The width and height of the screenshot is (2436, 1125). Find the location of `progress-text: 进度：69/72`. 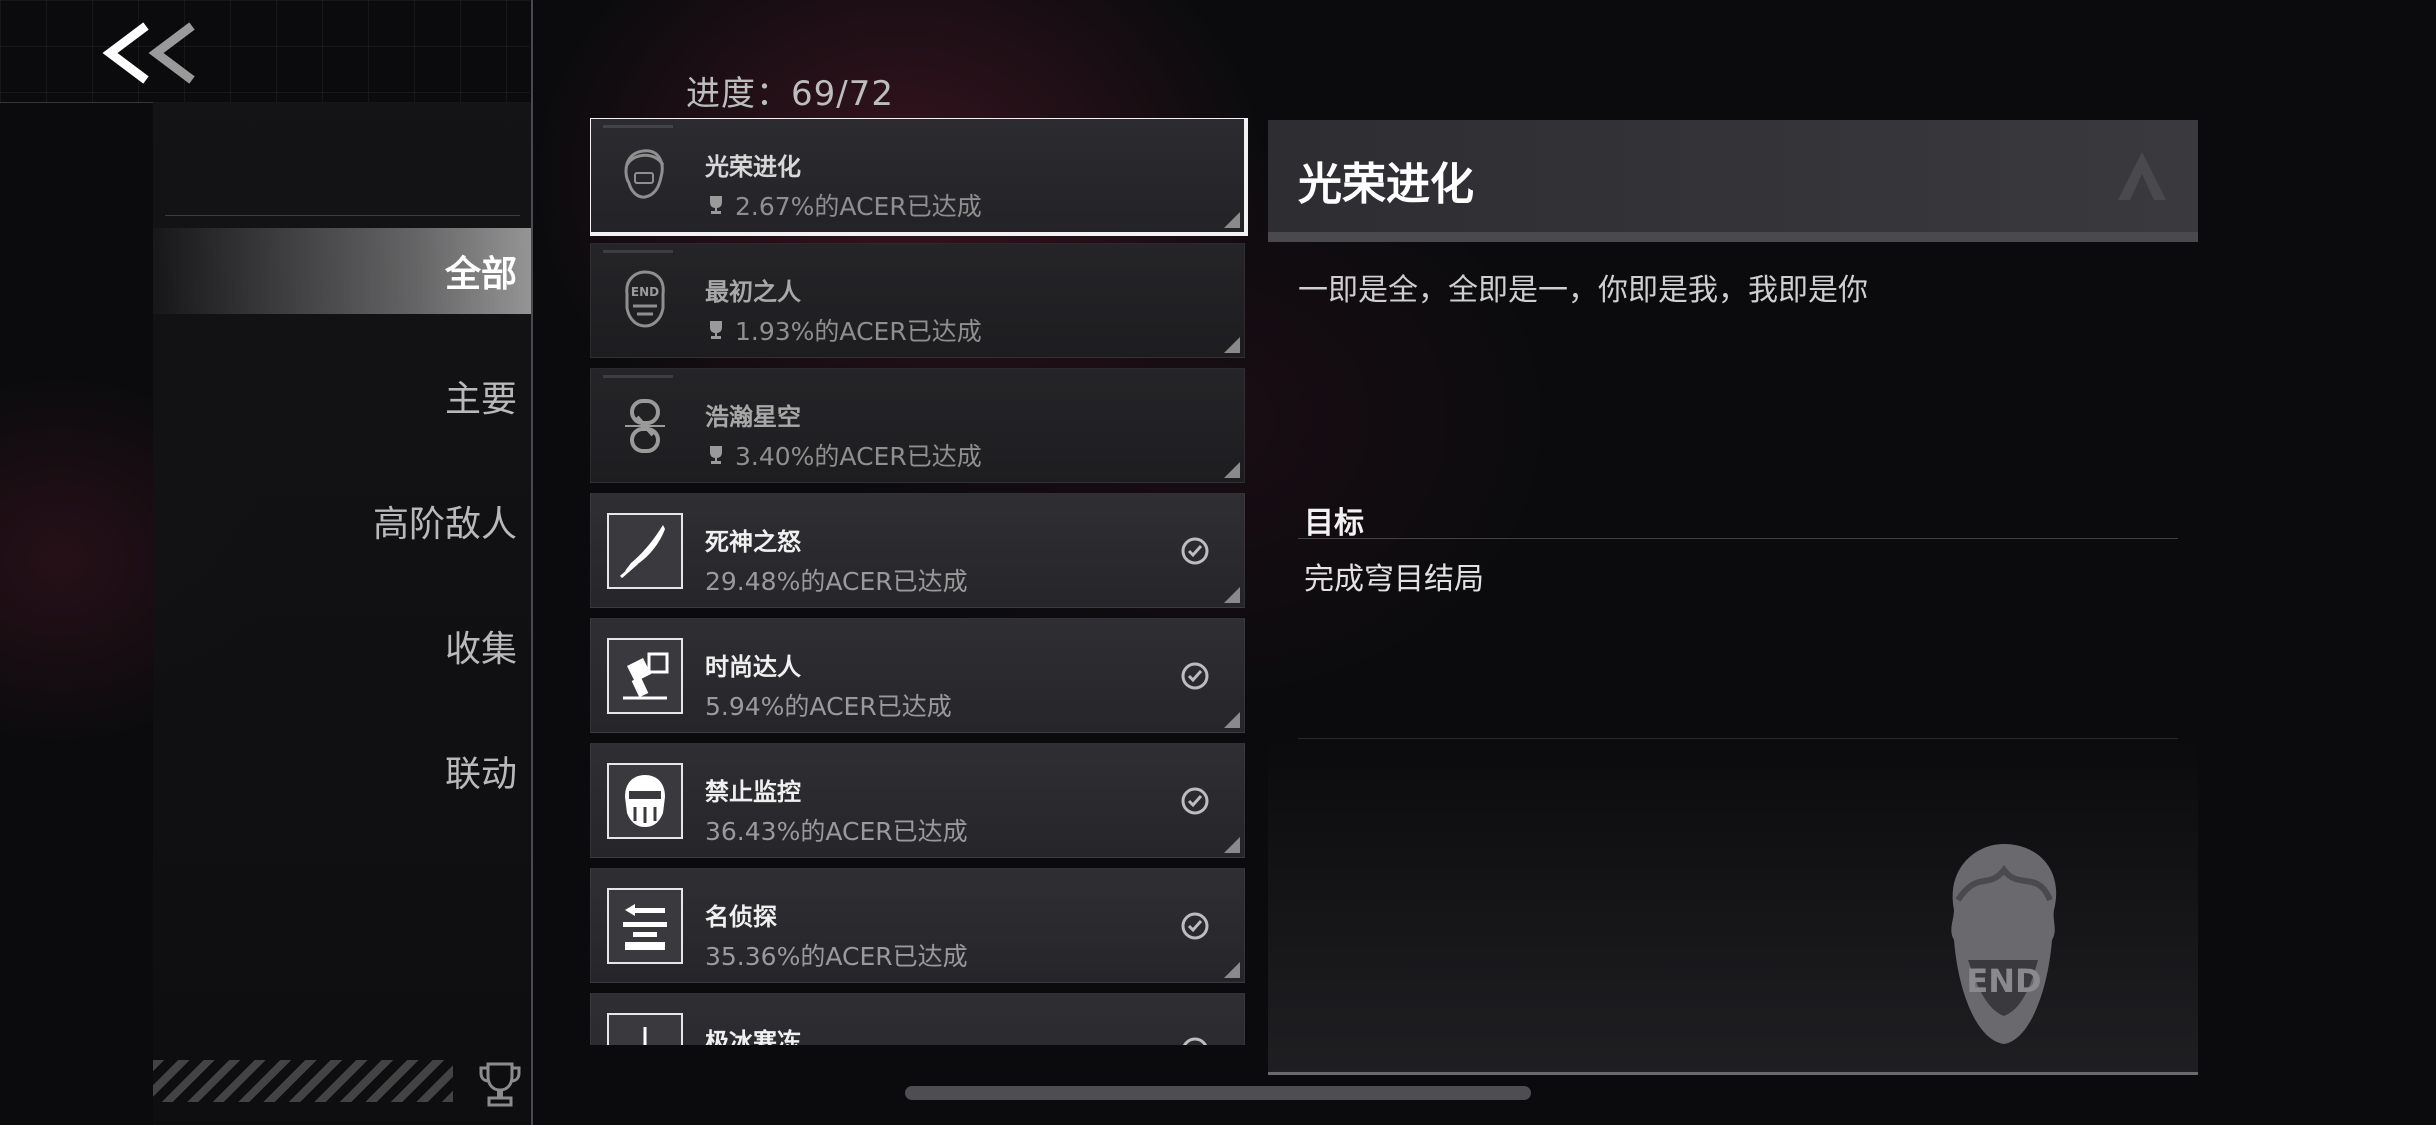

progress-text: 进度：69/72 is located at coordinates (790, 94).